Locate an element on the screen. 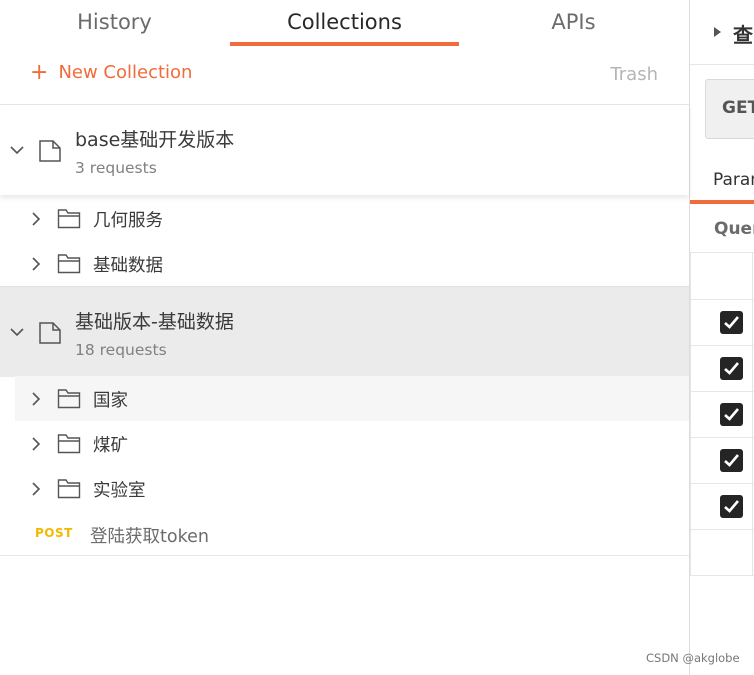  tab-apis: APIs is located at coordinates (573, 23).